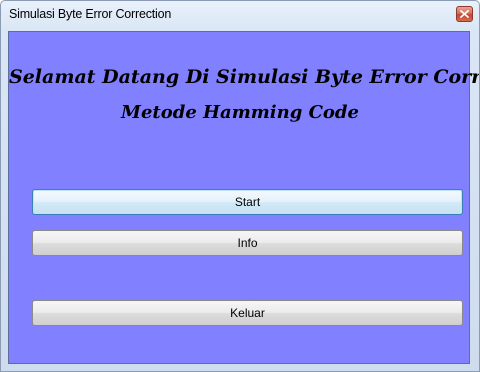 The width and height of the screenshot is (480, 372). What do you see at coordinates (240, 112) in the screenshot?
I see `method-heading: Metode Hamming Code` at bounding box center [240, 112].